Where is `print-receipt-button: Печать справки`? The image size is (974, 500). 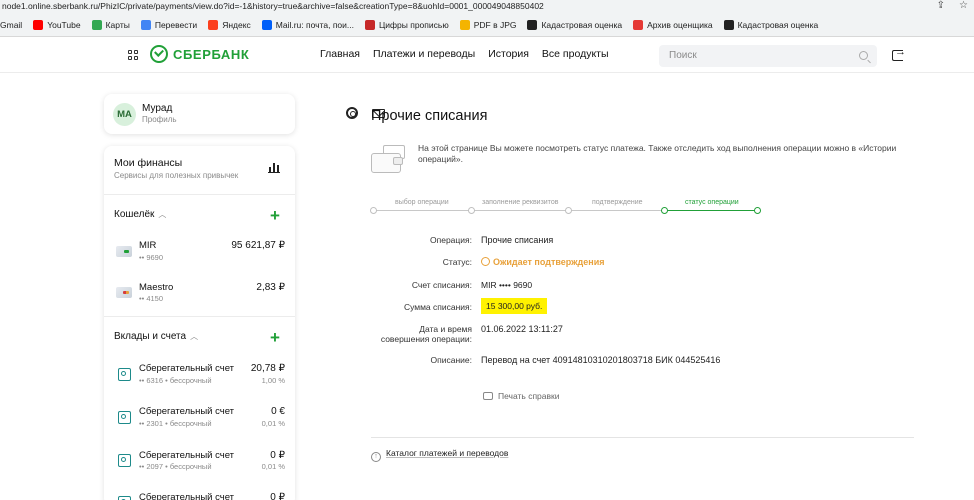 print-receipt-button: Печать справки is located at coordinates (521, 396).